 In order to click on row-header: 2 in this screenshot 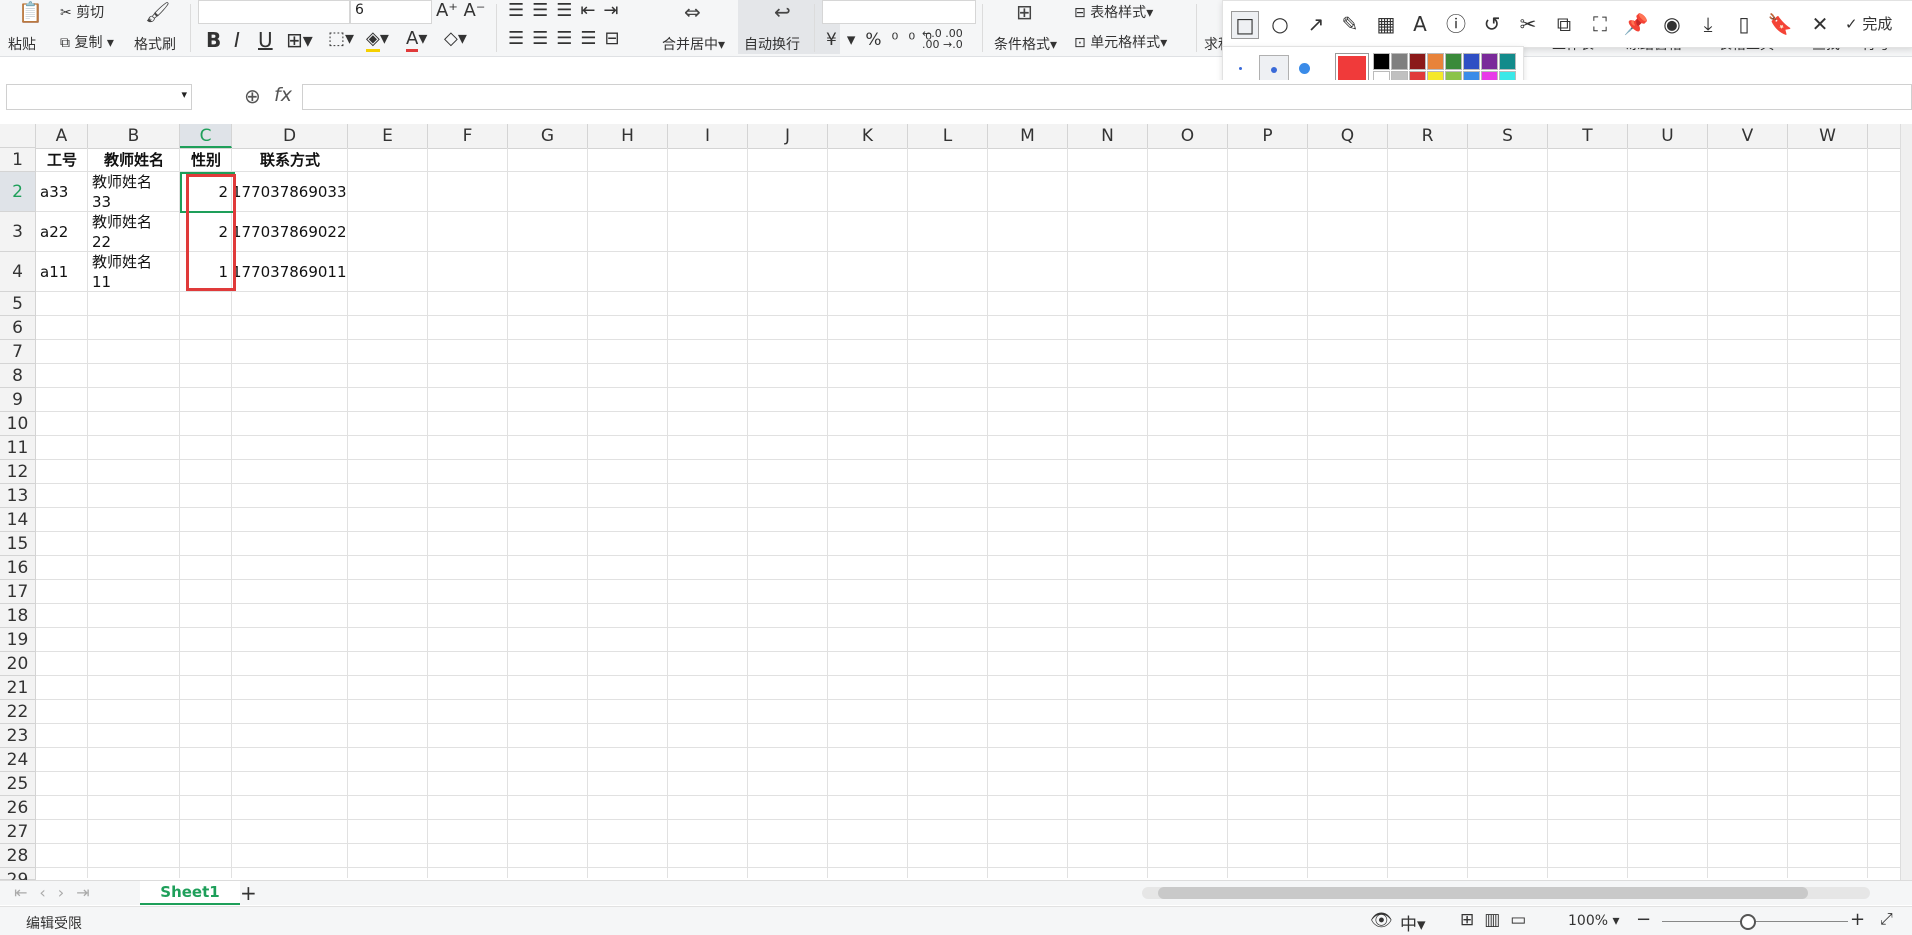, I will do `click(18, 192)`.